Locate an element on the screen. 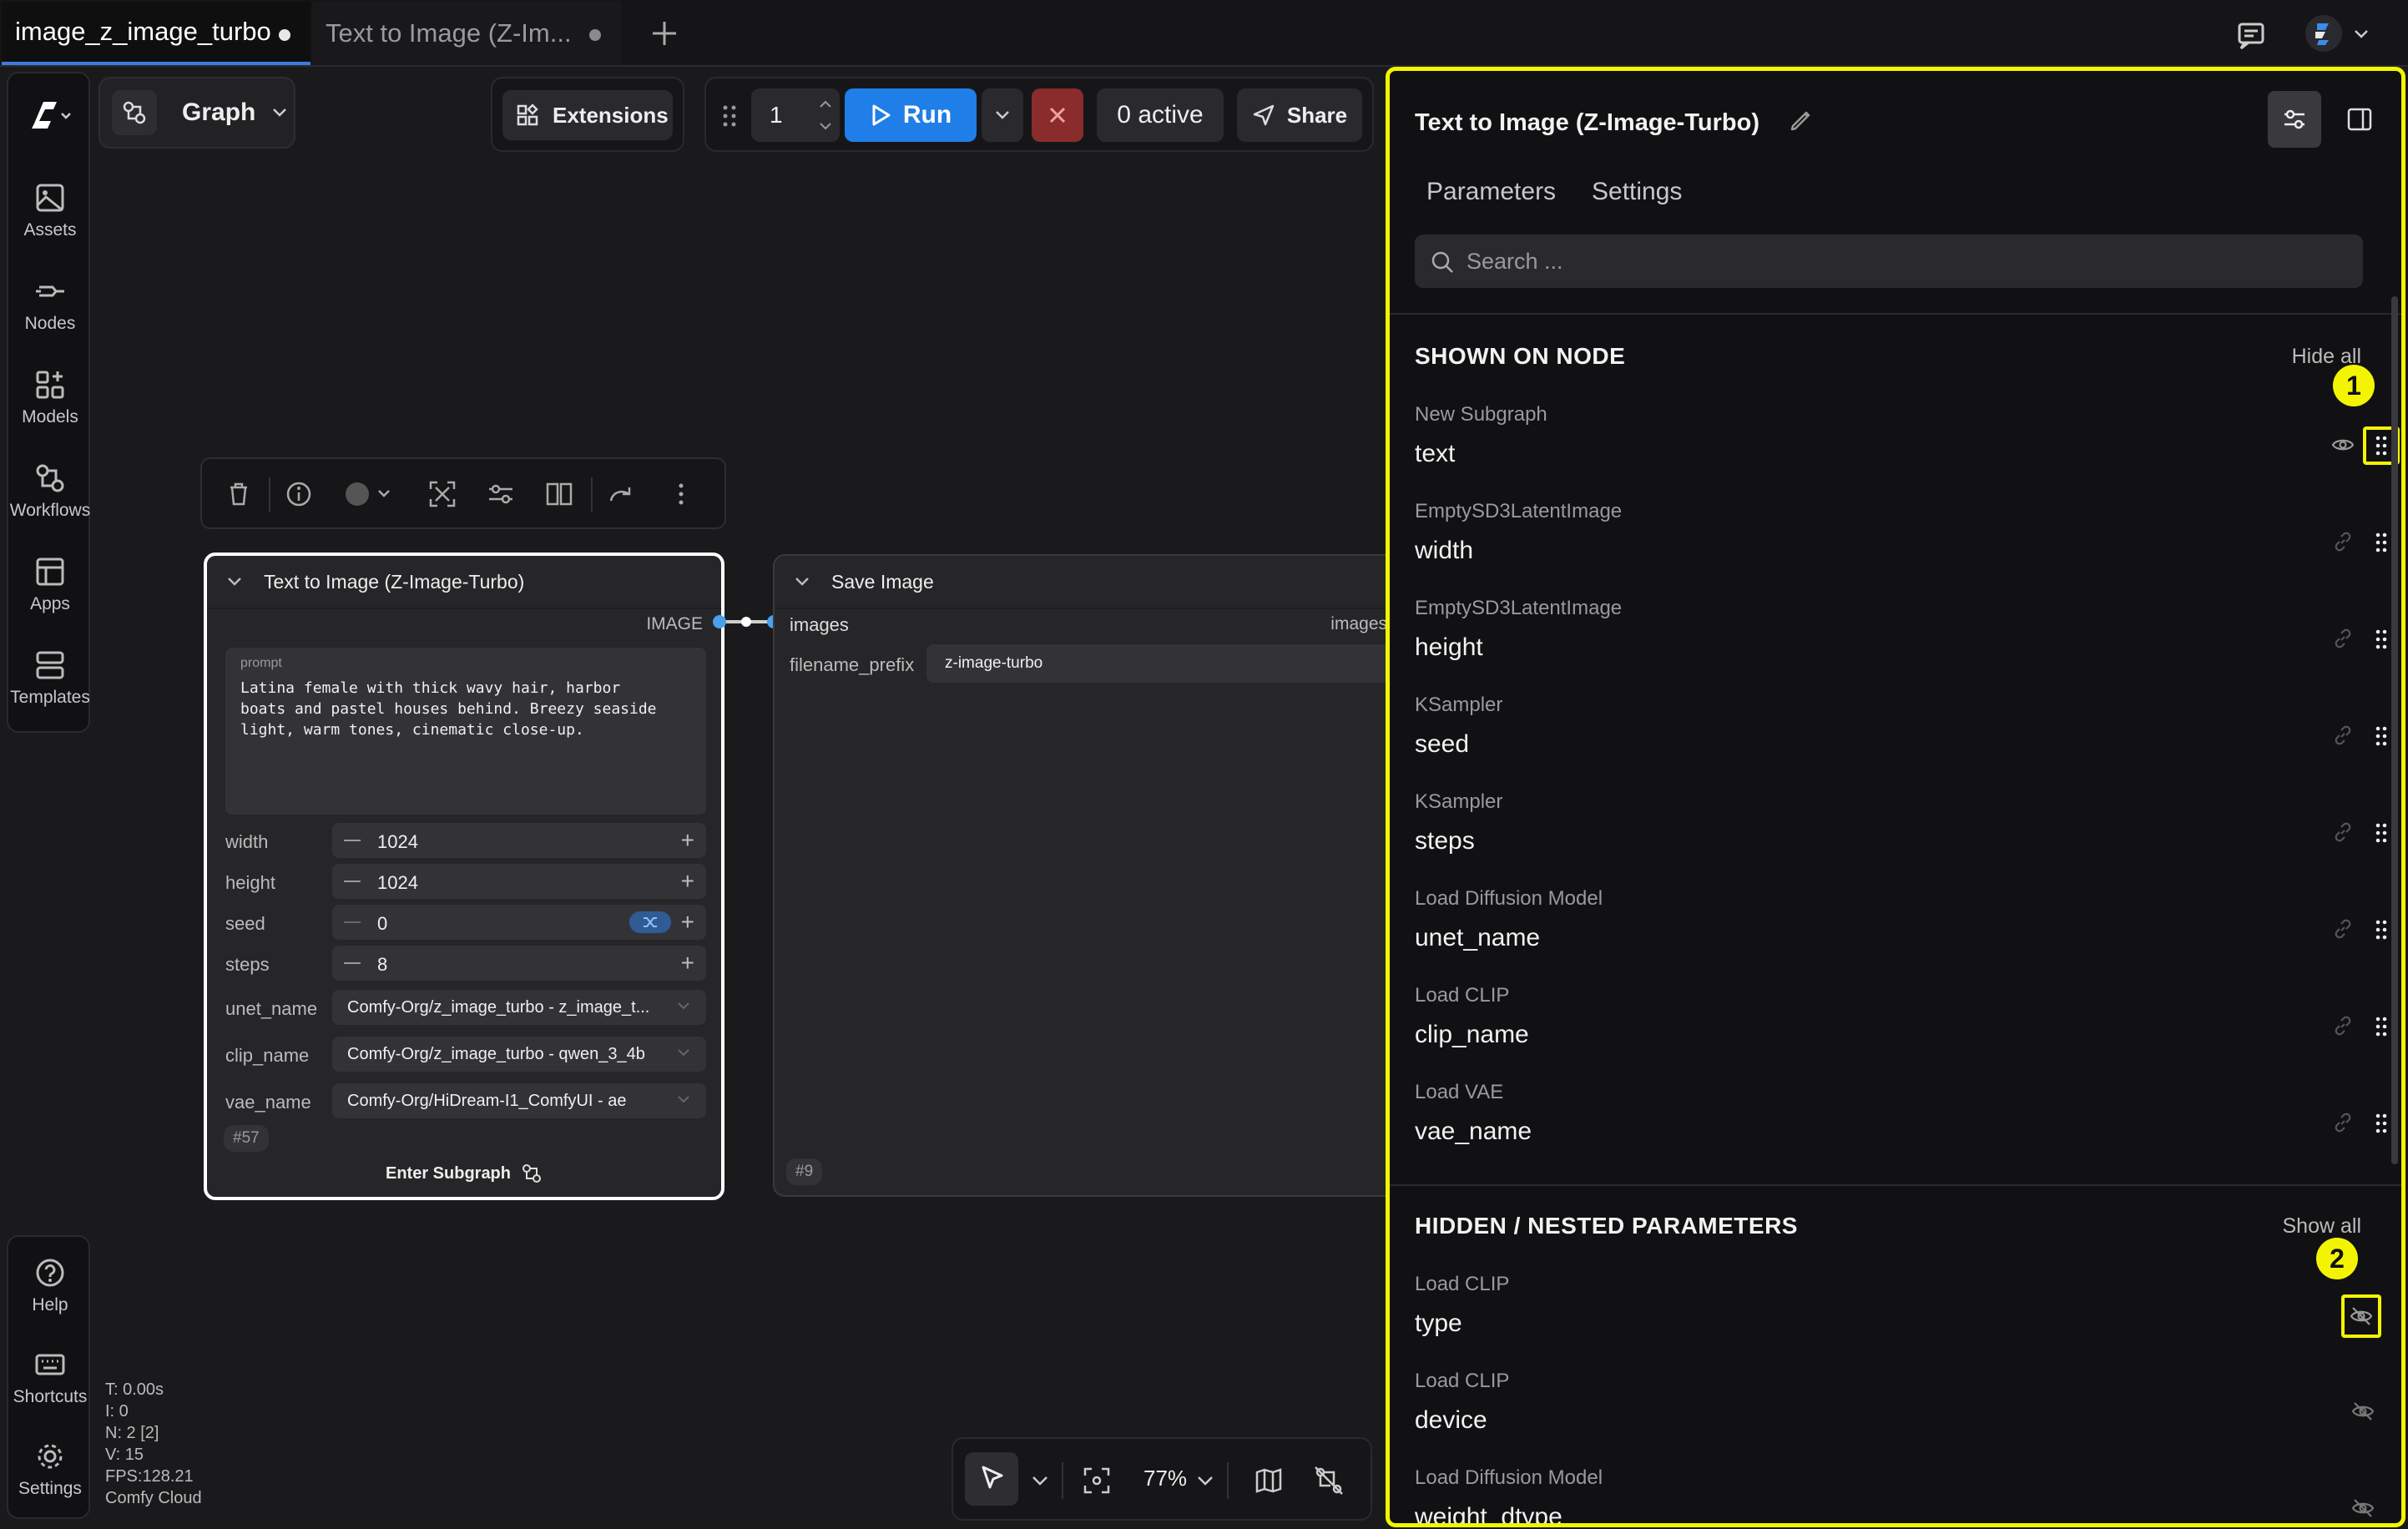 This screenshot has width=2408, height=1529. param-row-vae-name: Load VAE vae_name is located at coordinates (1901, 1130).